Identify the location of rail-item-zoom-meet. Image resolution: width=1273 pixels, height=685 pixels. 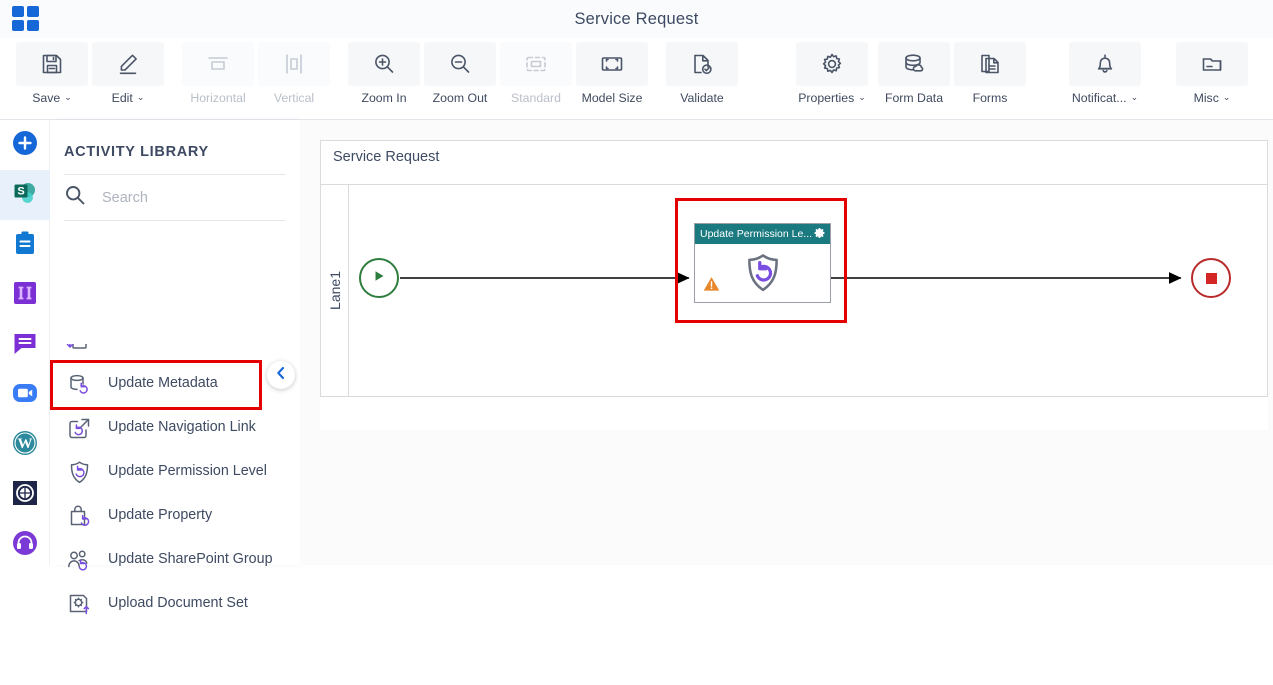
(25, 395).